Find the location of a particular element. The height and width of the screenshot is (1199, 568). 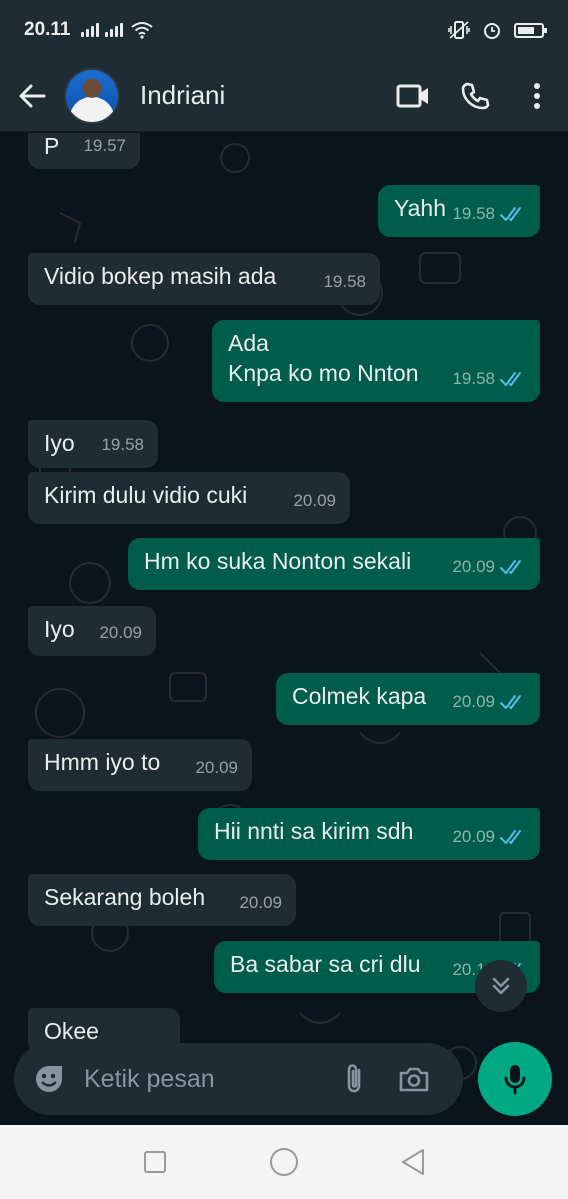

video-call-icon is located at coordinates (412, 95).